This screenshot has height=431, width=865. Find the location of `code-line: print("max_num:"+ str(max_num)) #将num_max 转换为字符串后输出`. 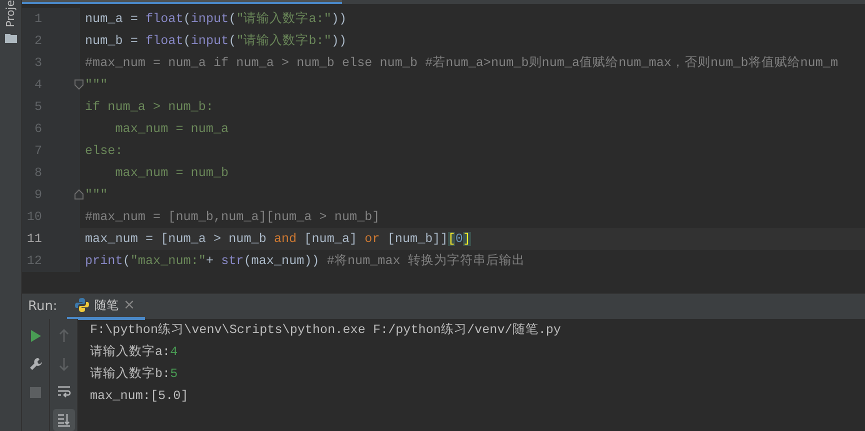

code-line: print("max_num:"+ str(max_num)) #将num_max 转换为字符串后输出 is located at coordinates (304, 261).